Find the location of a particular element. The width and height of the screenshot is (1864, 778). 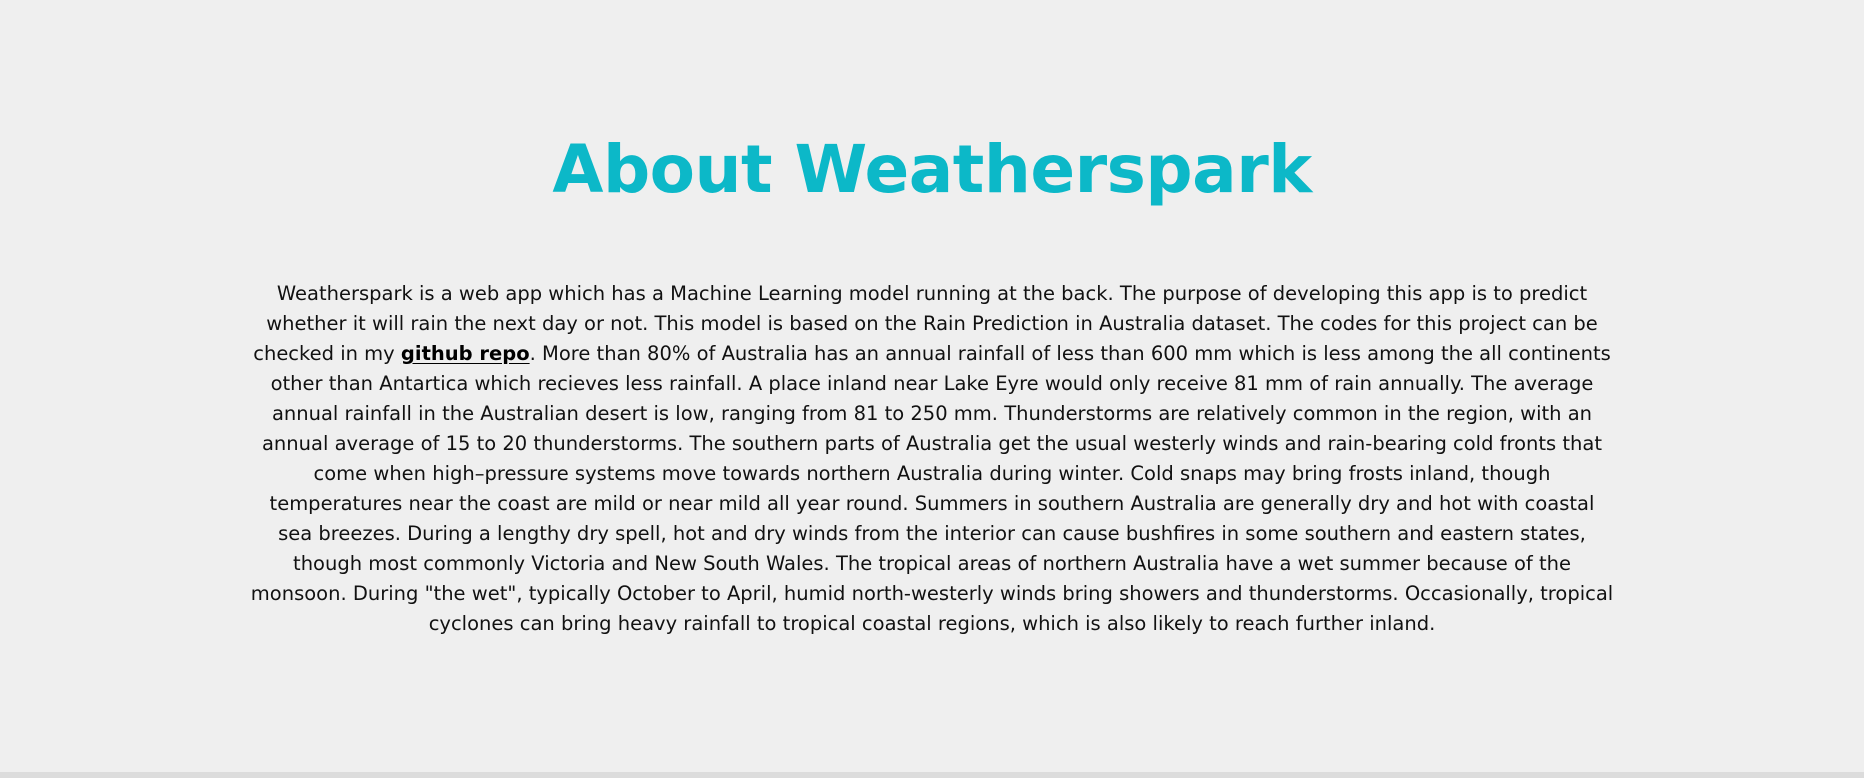

page-title: About Weatherspark is located at coordinates (932, 169).